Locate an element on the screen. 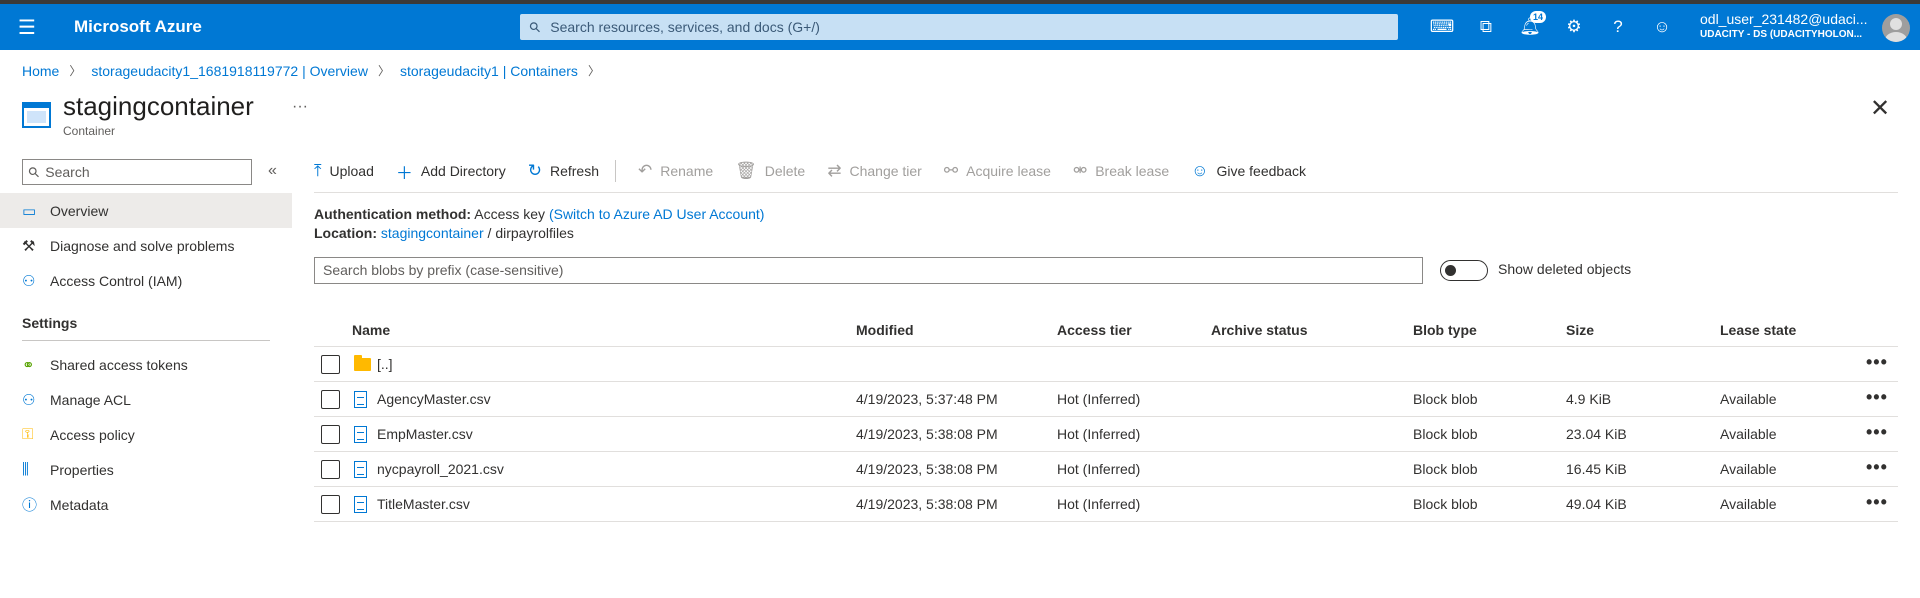 This screenshot has width=1920, height=598. plus-icon: ＋ is located at coordinates (404, 173).